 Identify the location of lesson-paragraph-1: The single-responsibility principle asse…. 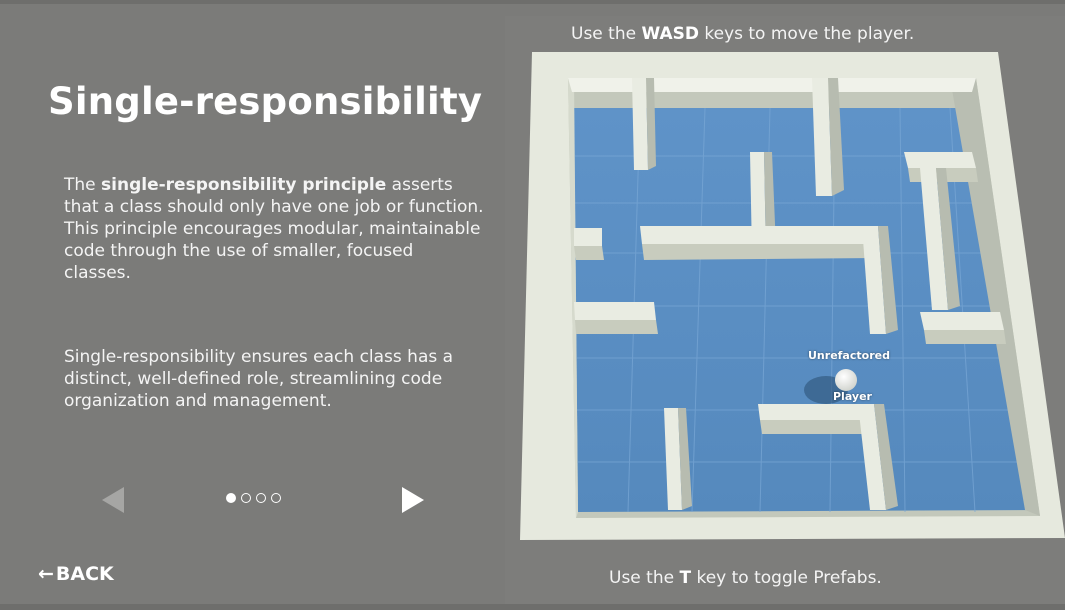
(274, 229).